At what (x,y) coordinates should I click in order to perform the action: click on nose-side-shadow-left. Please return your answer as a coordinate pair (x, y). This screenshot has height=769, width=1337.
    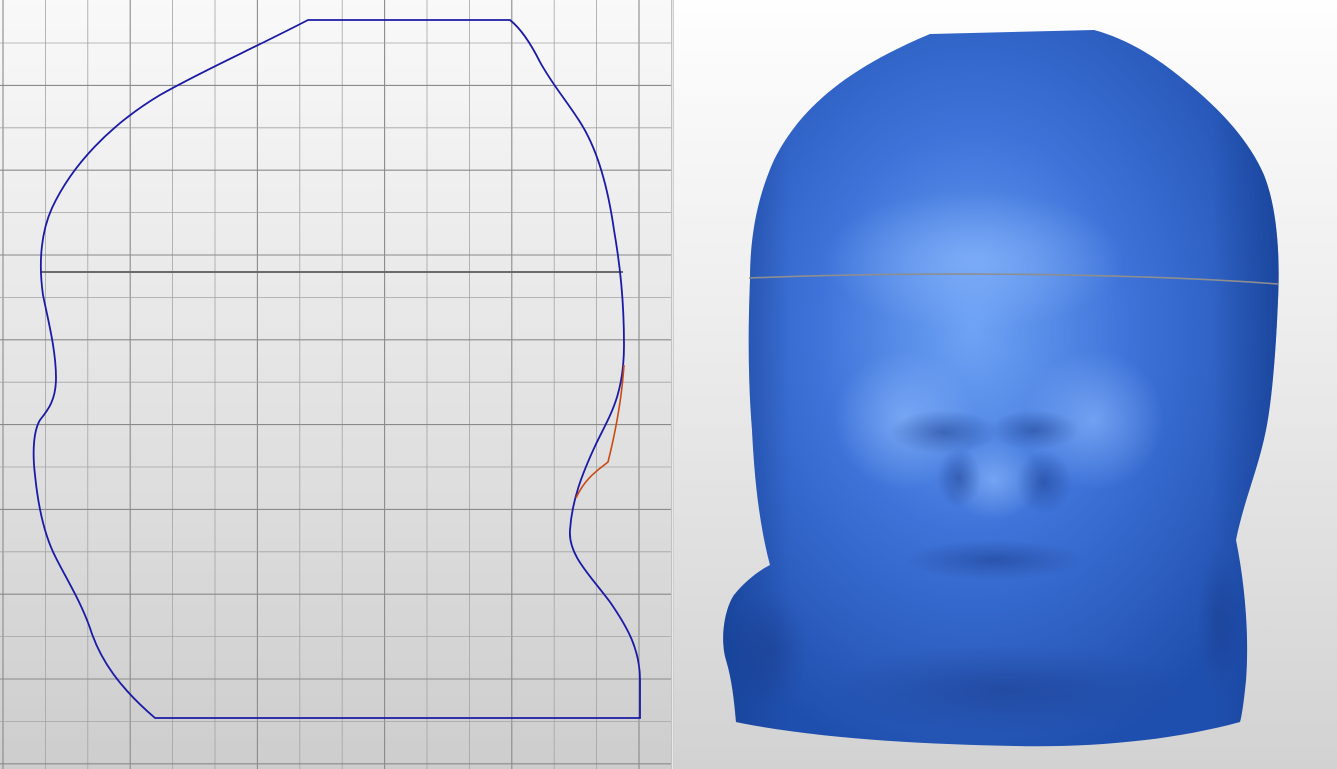
    Looking at the image, I should click on (959, 478).